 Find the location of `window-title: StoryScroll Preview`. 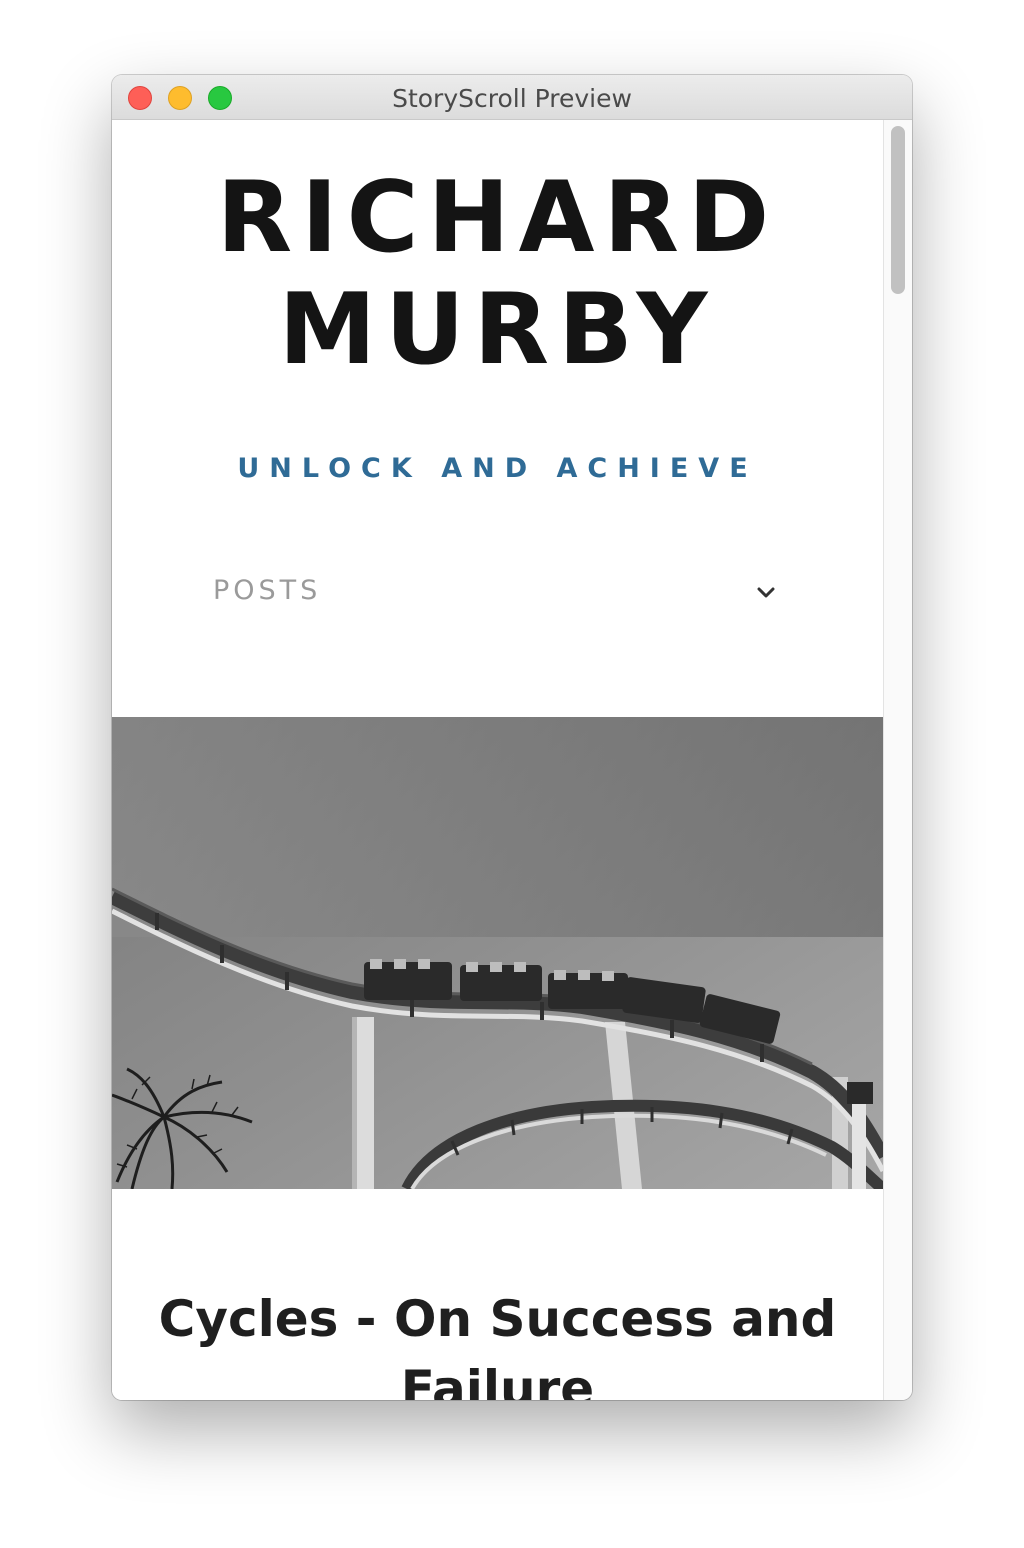

window-title: StoryScroll Preview is located at coordinates (512, 98).